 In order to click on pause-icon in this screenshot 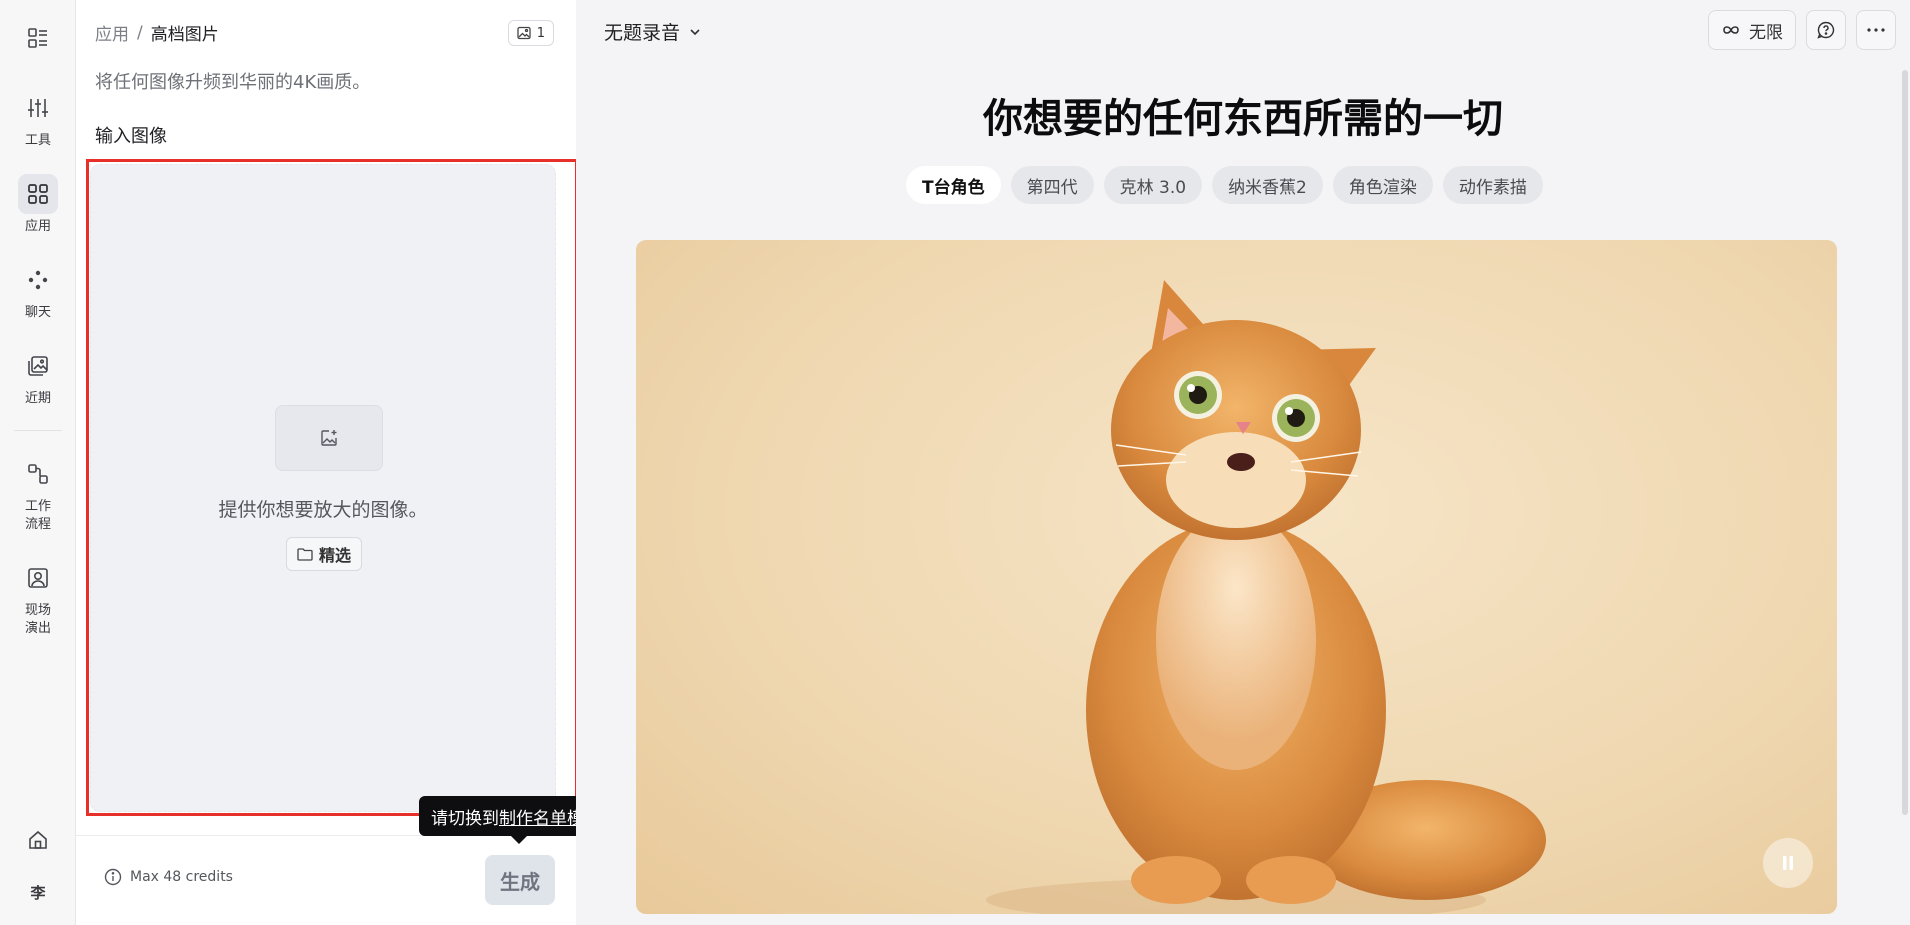, I will do `click(1788, 863)`.